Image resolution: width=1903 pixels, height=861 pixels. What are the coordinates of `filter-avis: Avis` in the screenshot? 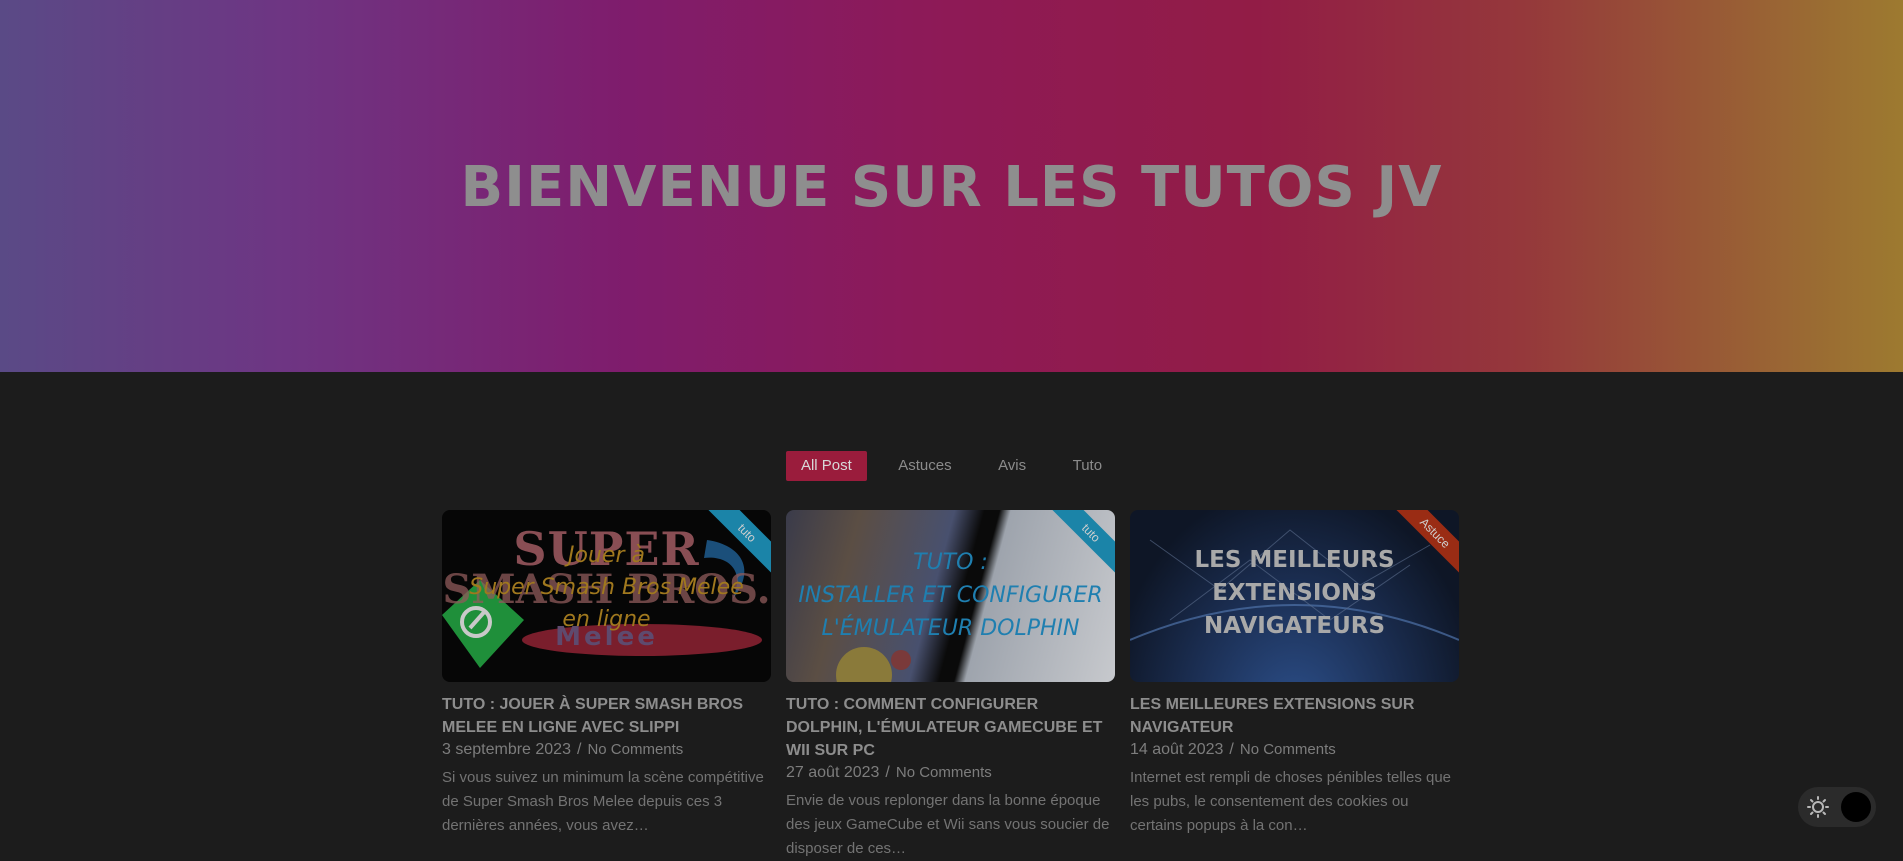 It's located at (1012, 466).